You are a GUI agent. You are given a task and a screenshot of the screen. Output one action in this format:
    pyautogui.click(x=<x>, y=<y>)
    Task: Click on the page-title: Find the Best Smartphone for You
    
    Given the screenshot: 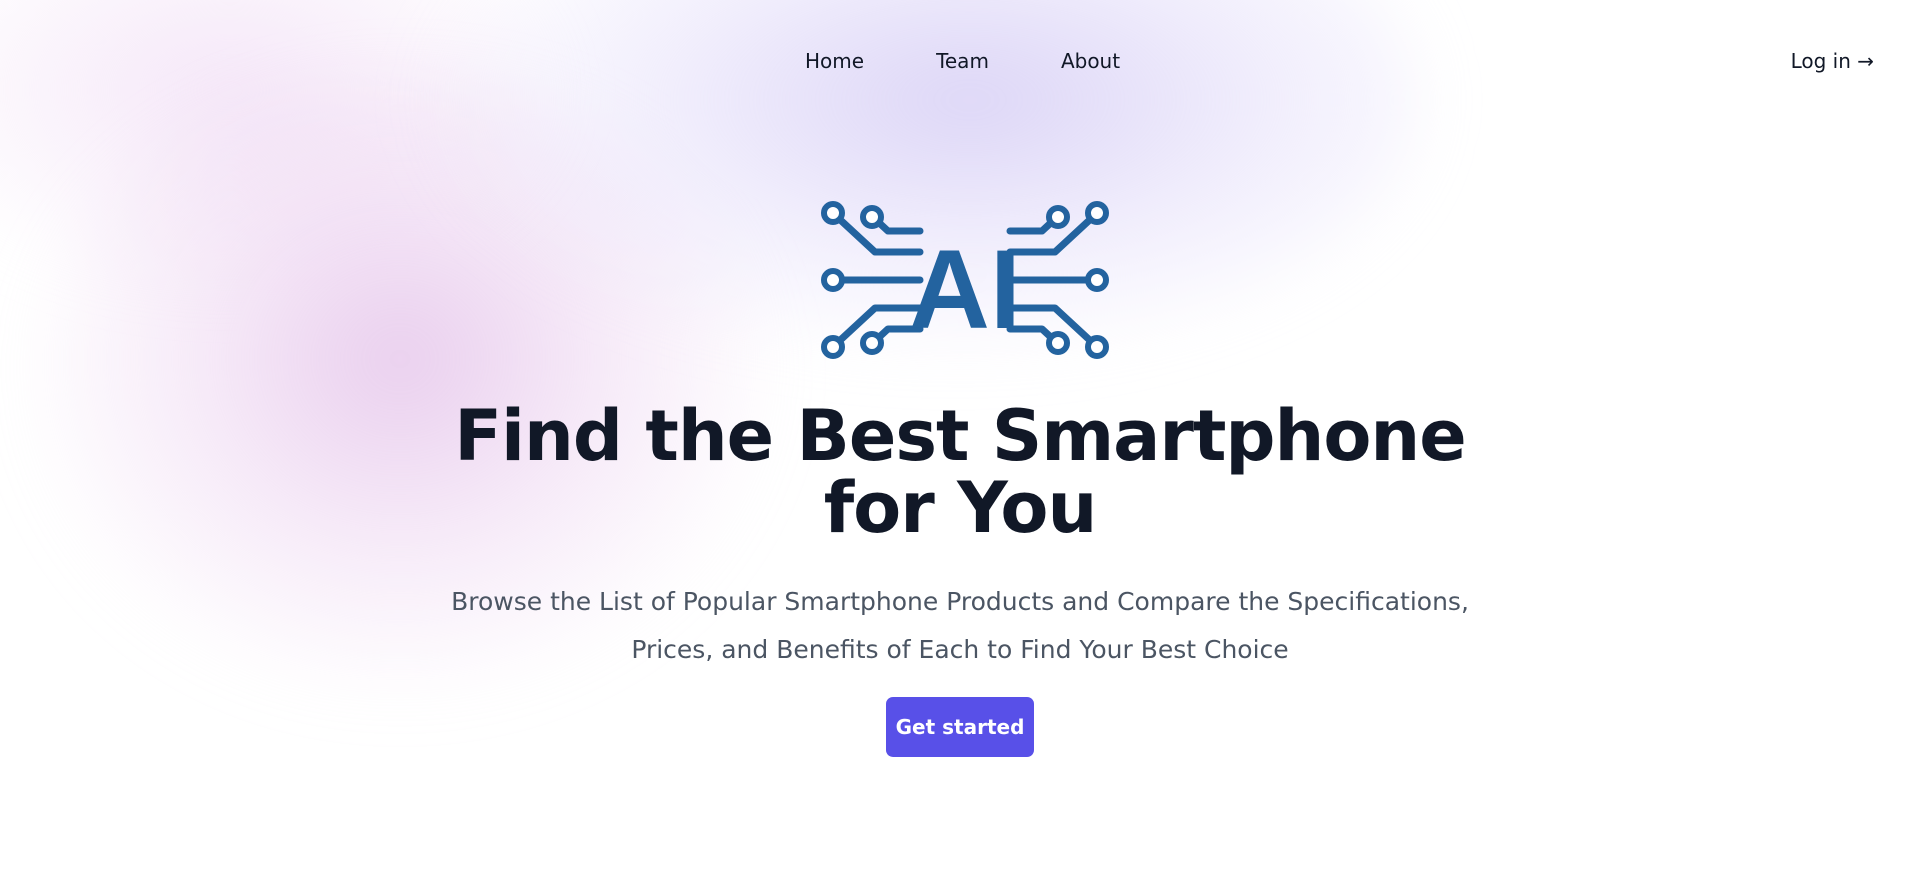 What is the action you would take?
    pyautogui.click(x=960, y=472)
    